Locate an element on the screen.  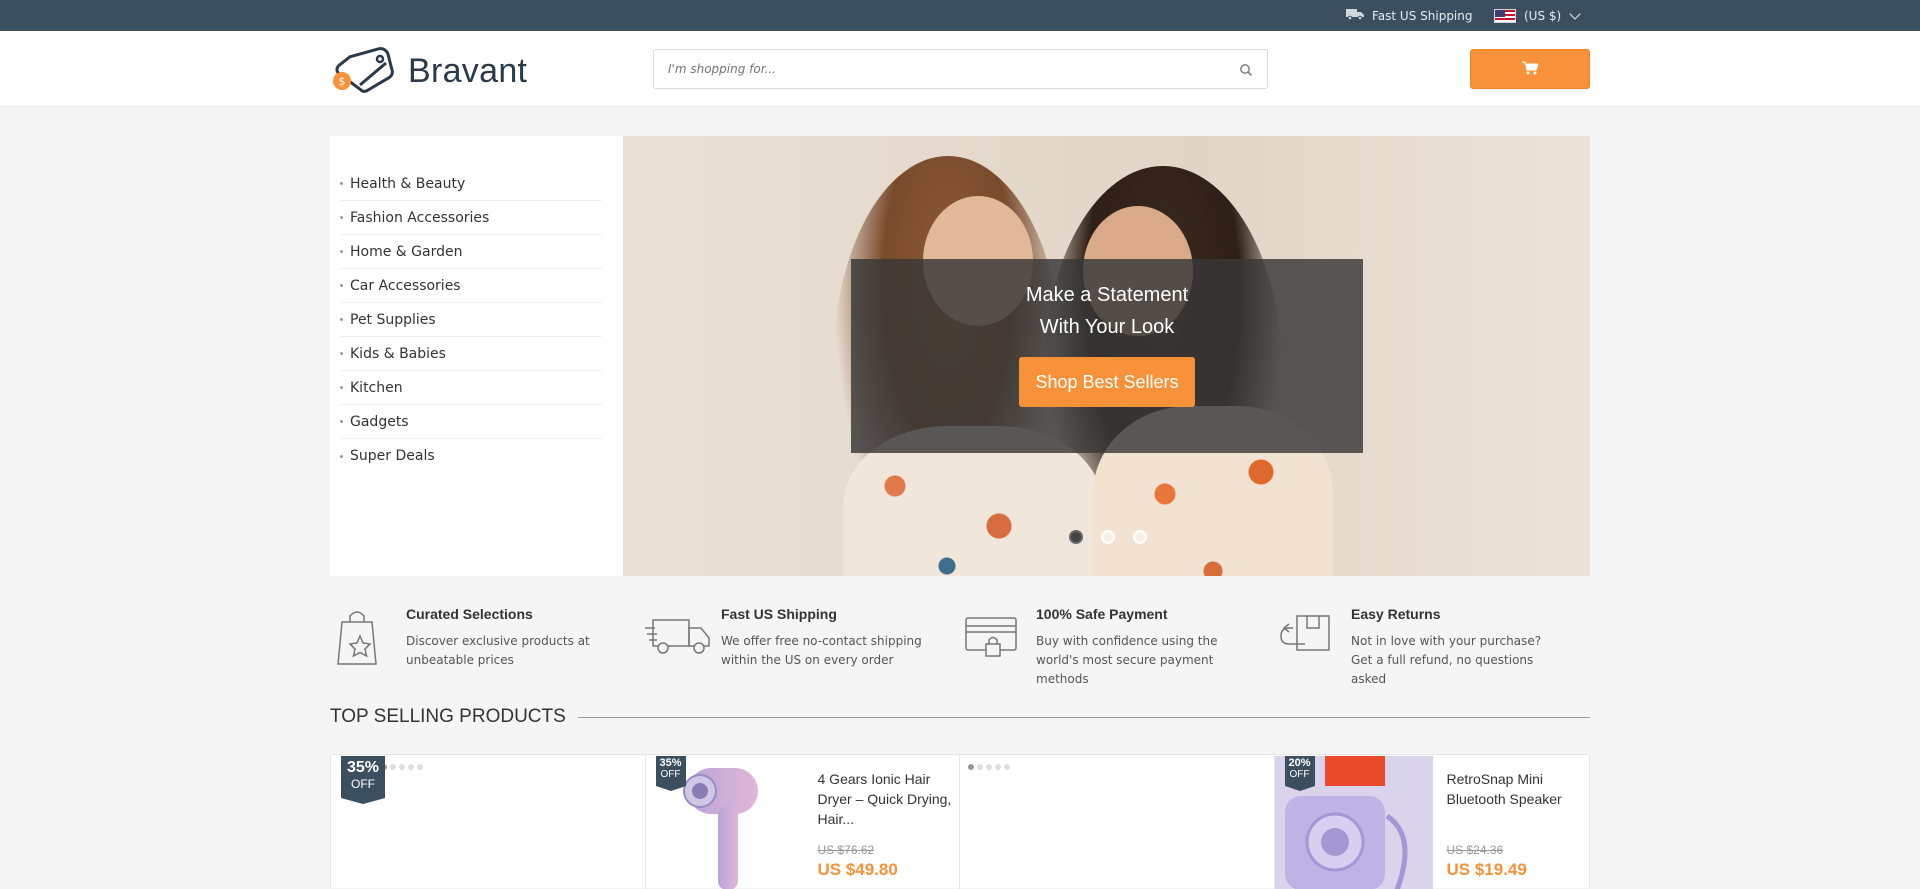
section-title: TOP SELLING PRODUCTS is located at coordinates (448, 716).